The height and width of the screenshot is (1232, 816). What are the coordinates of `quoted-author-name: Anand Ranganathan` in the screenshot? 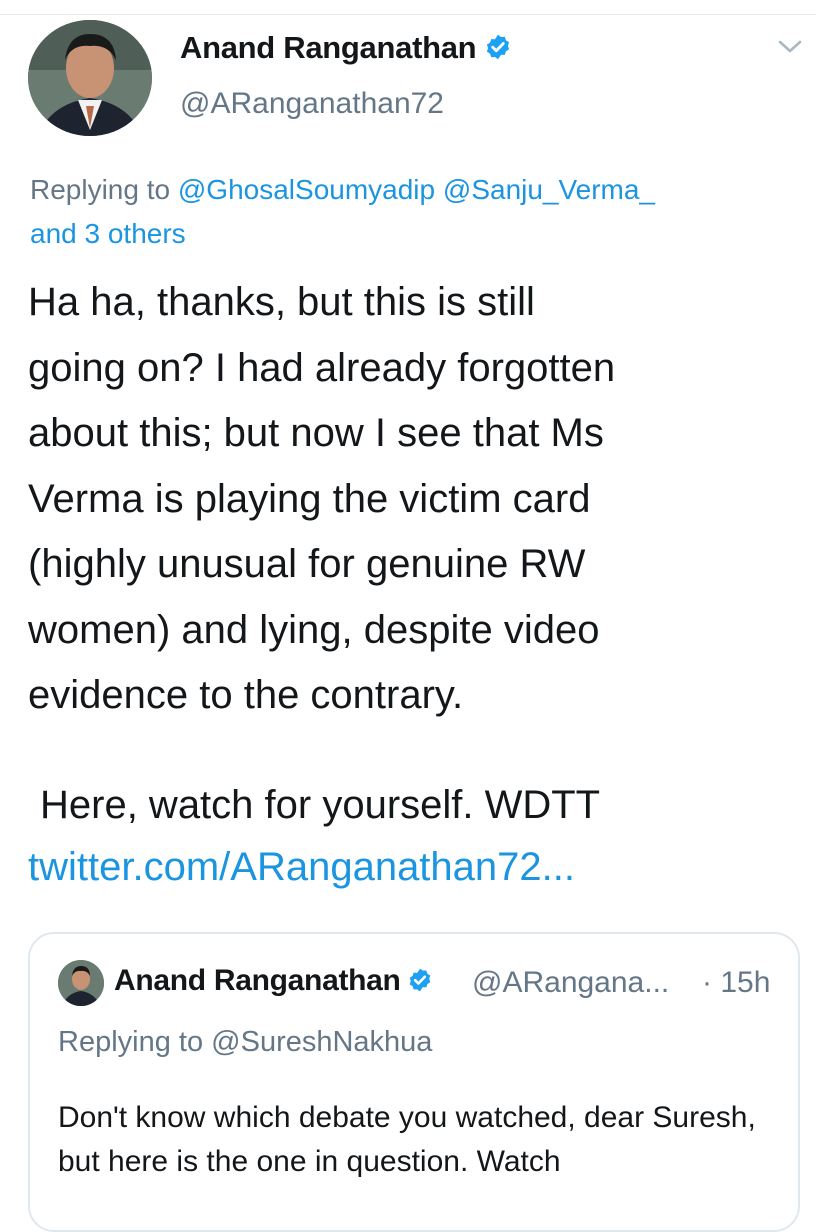 It's located at (273, 982).